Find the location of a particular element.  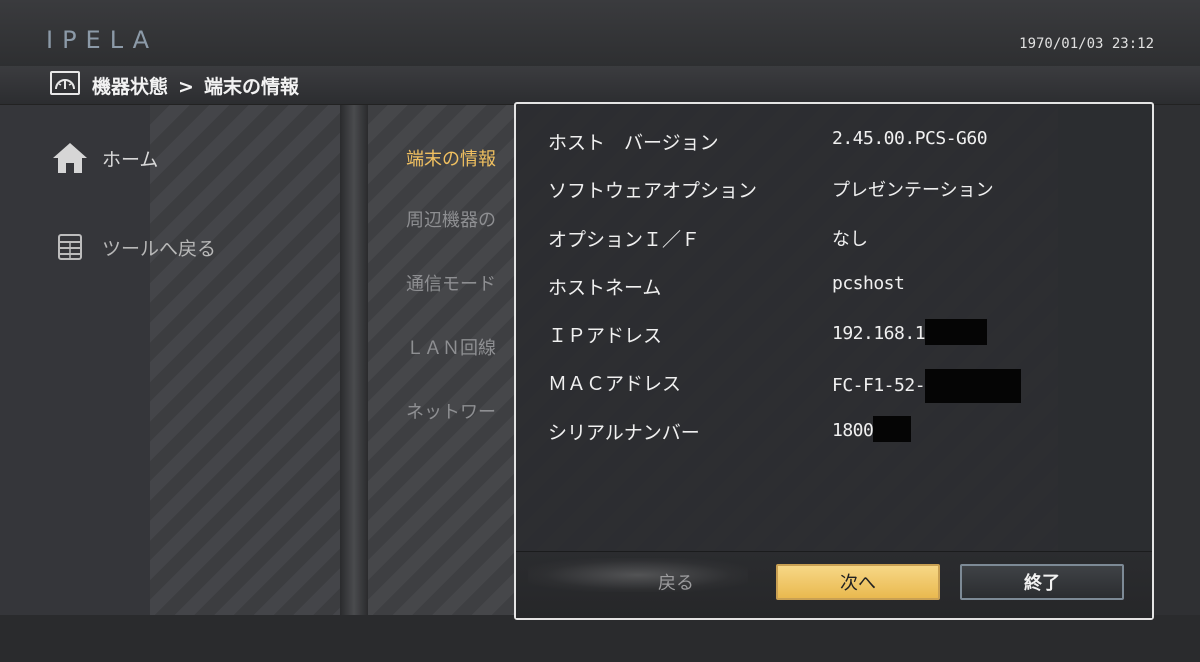

info-label: ＭＡＣアドレス is located at coordinates (615, 384).